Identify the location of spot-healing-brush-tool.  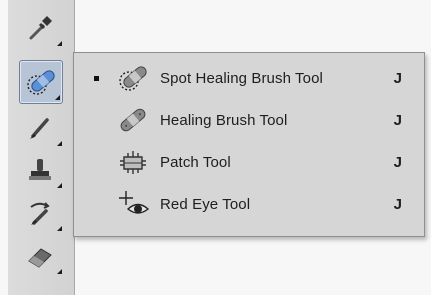
(41, 82).